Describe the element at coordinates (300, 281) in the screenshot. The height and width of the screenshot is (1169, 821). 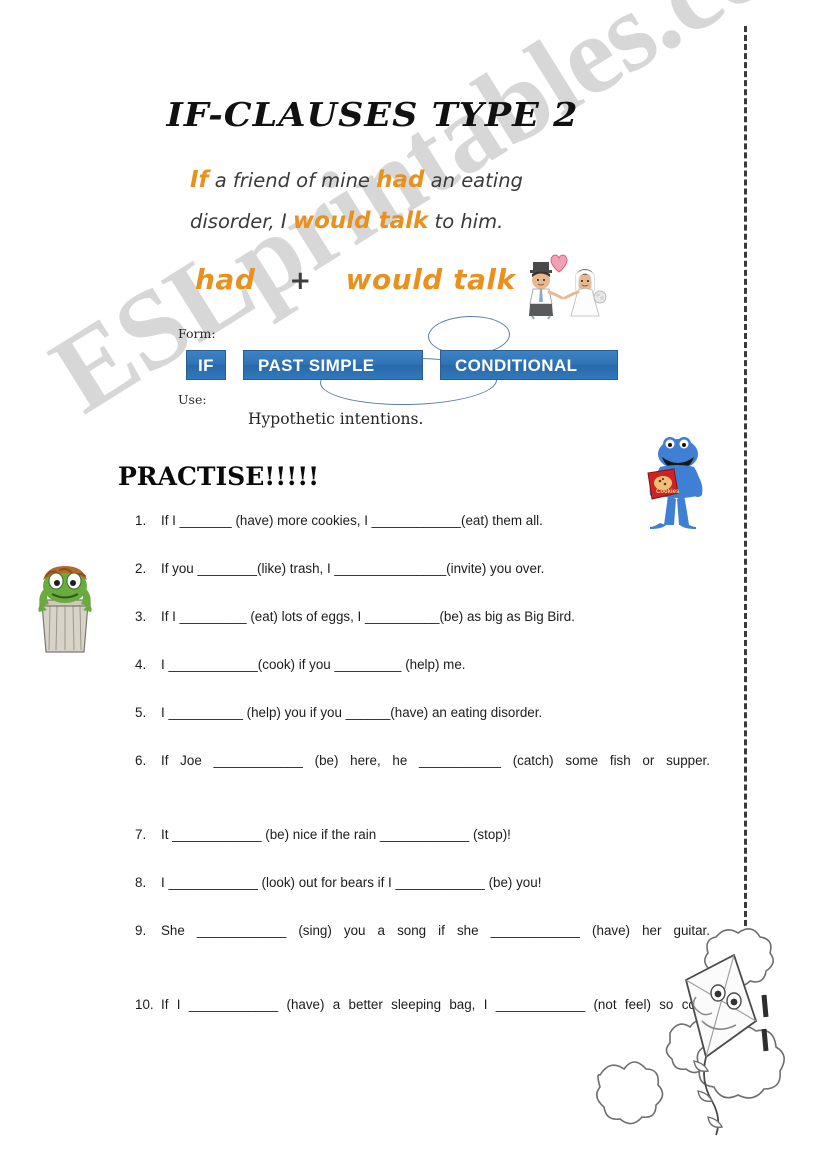
I see `formula-plus-operator: +` at that location.